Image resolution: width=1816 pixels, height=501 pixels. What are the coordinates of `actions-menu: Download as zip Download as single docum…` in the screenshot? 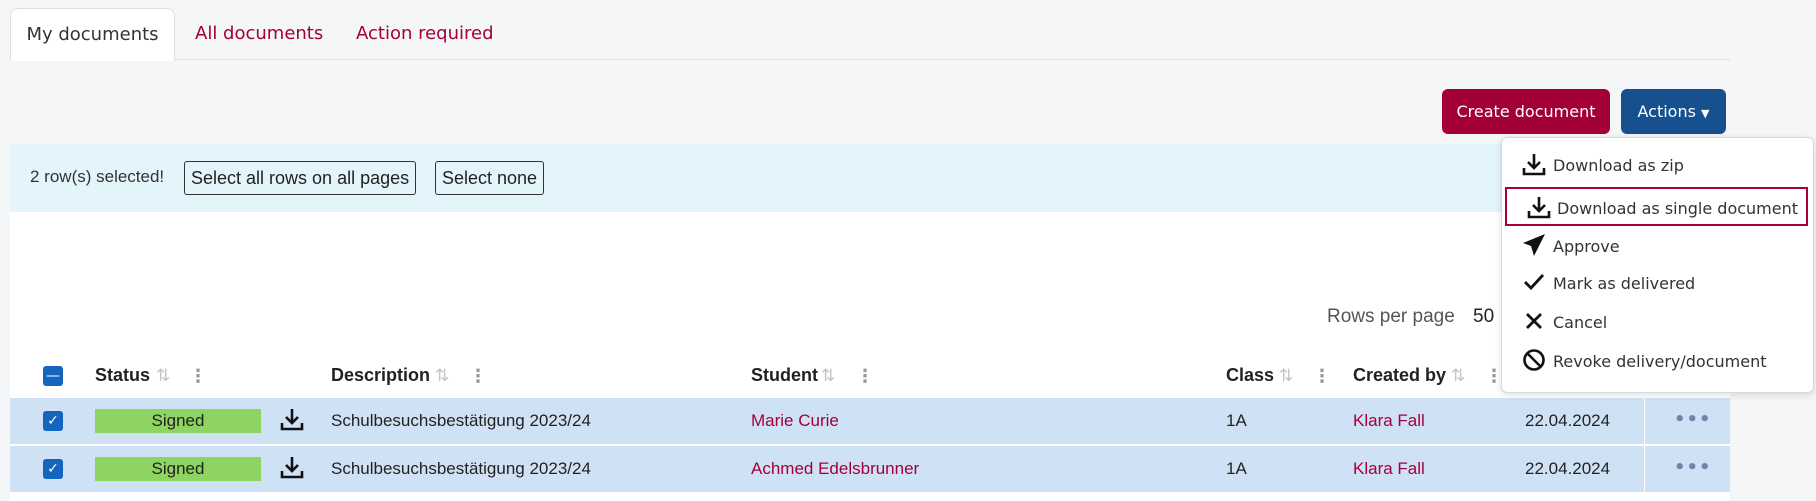 It's located at (1657, 265).